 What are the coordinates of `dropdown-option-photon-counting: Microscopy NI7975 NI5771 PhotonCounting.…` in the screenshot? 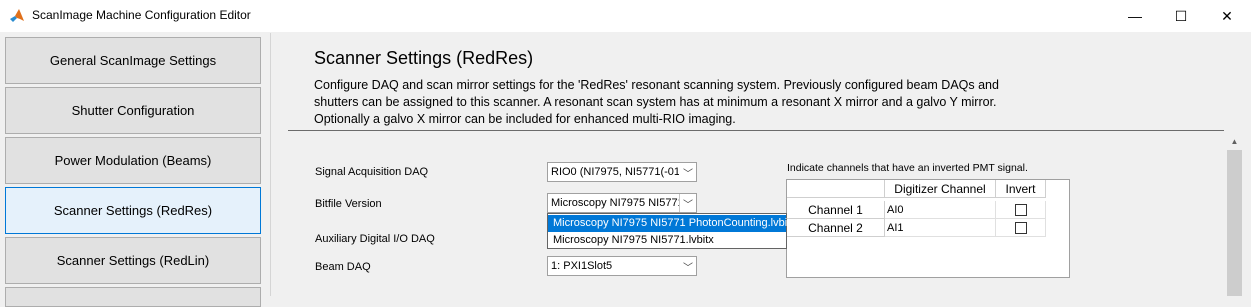 It's located at (672, 223).